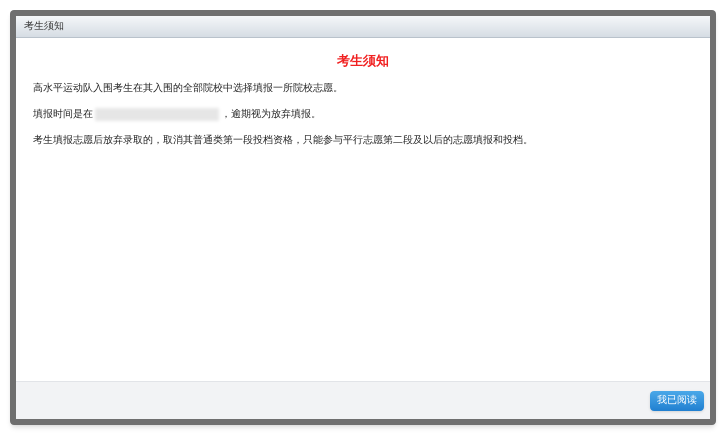 The image size is (726, 435). What do you see at coordinates (271, 115) in the screenshot?
I see `notice-text: ，逾期视为放弃填报。` at bounding box center [271, 115].